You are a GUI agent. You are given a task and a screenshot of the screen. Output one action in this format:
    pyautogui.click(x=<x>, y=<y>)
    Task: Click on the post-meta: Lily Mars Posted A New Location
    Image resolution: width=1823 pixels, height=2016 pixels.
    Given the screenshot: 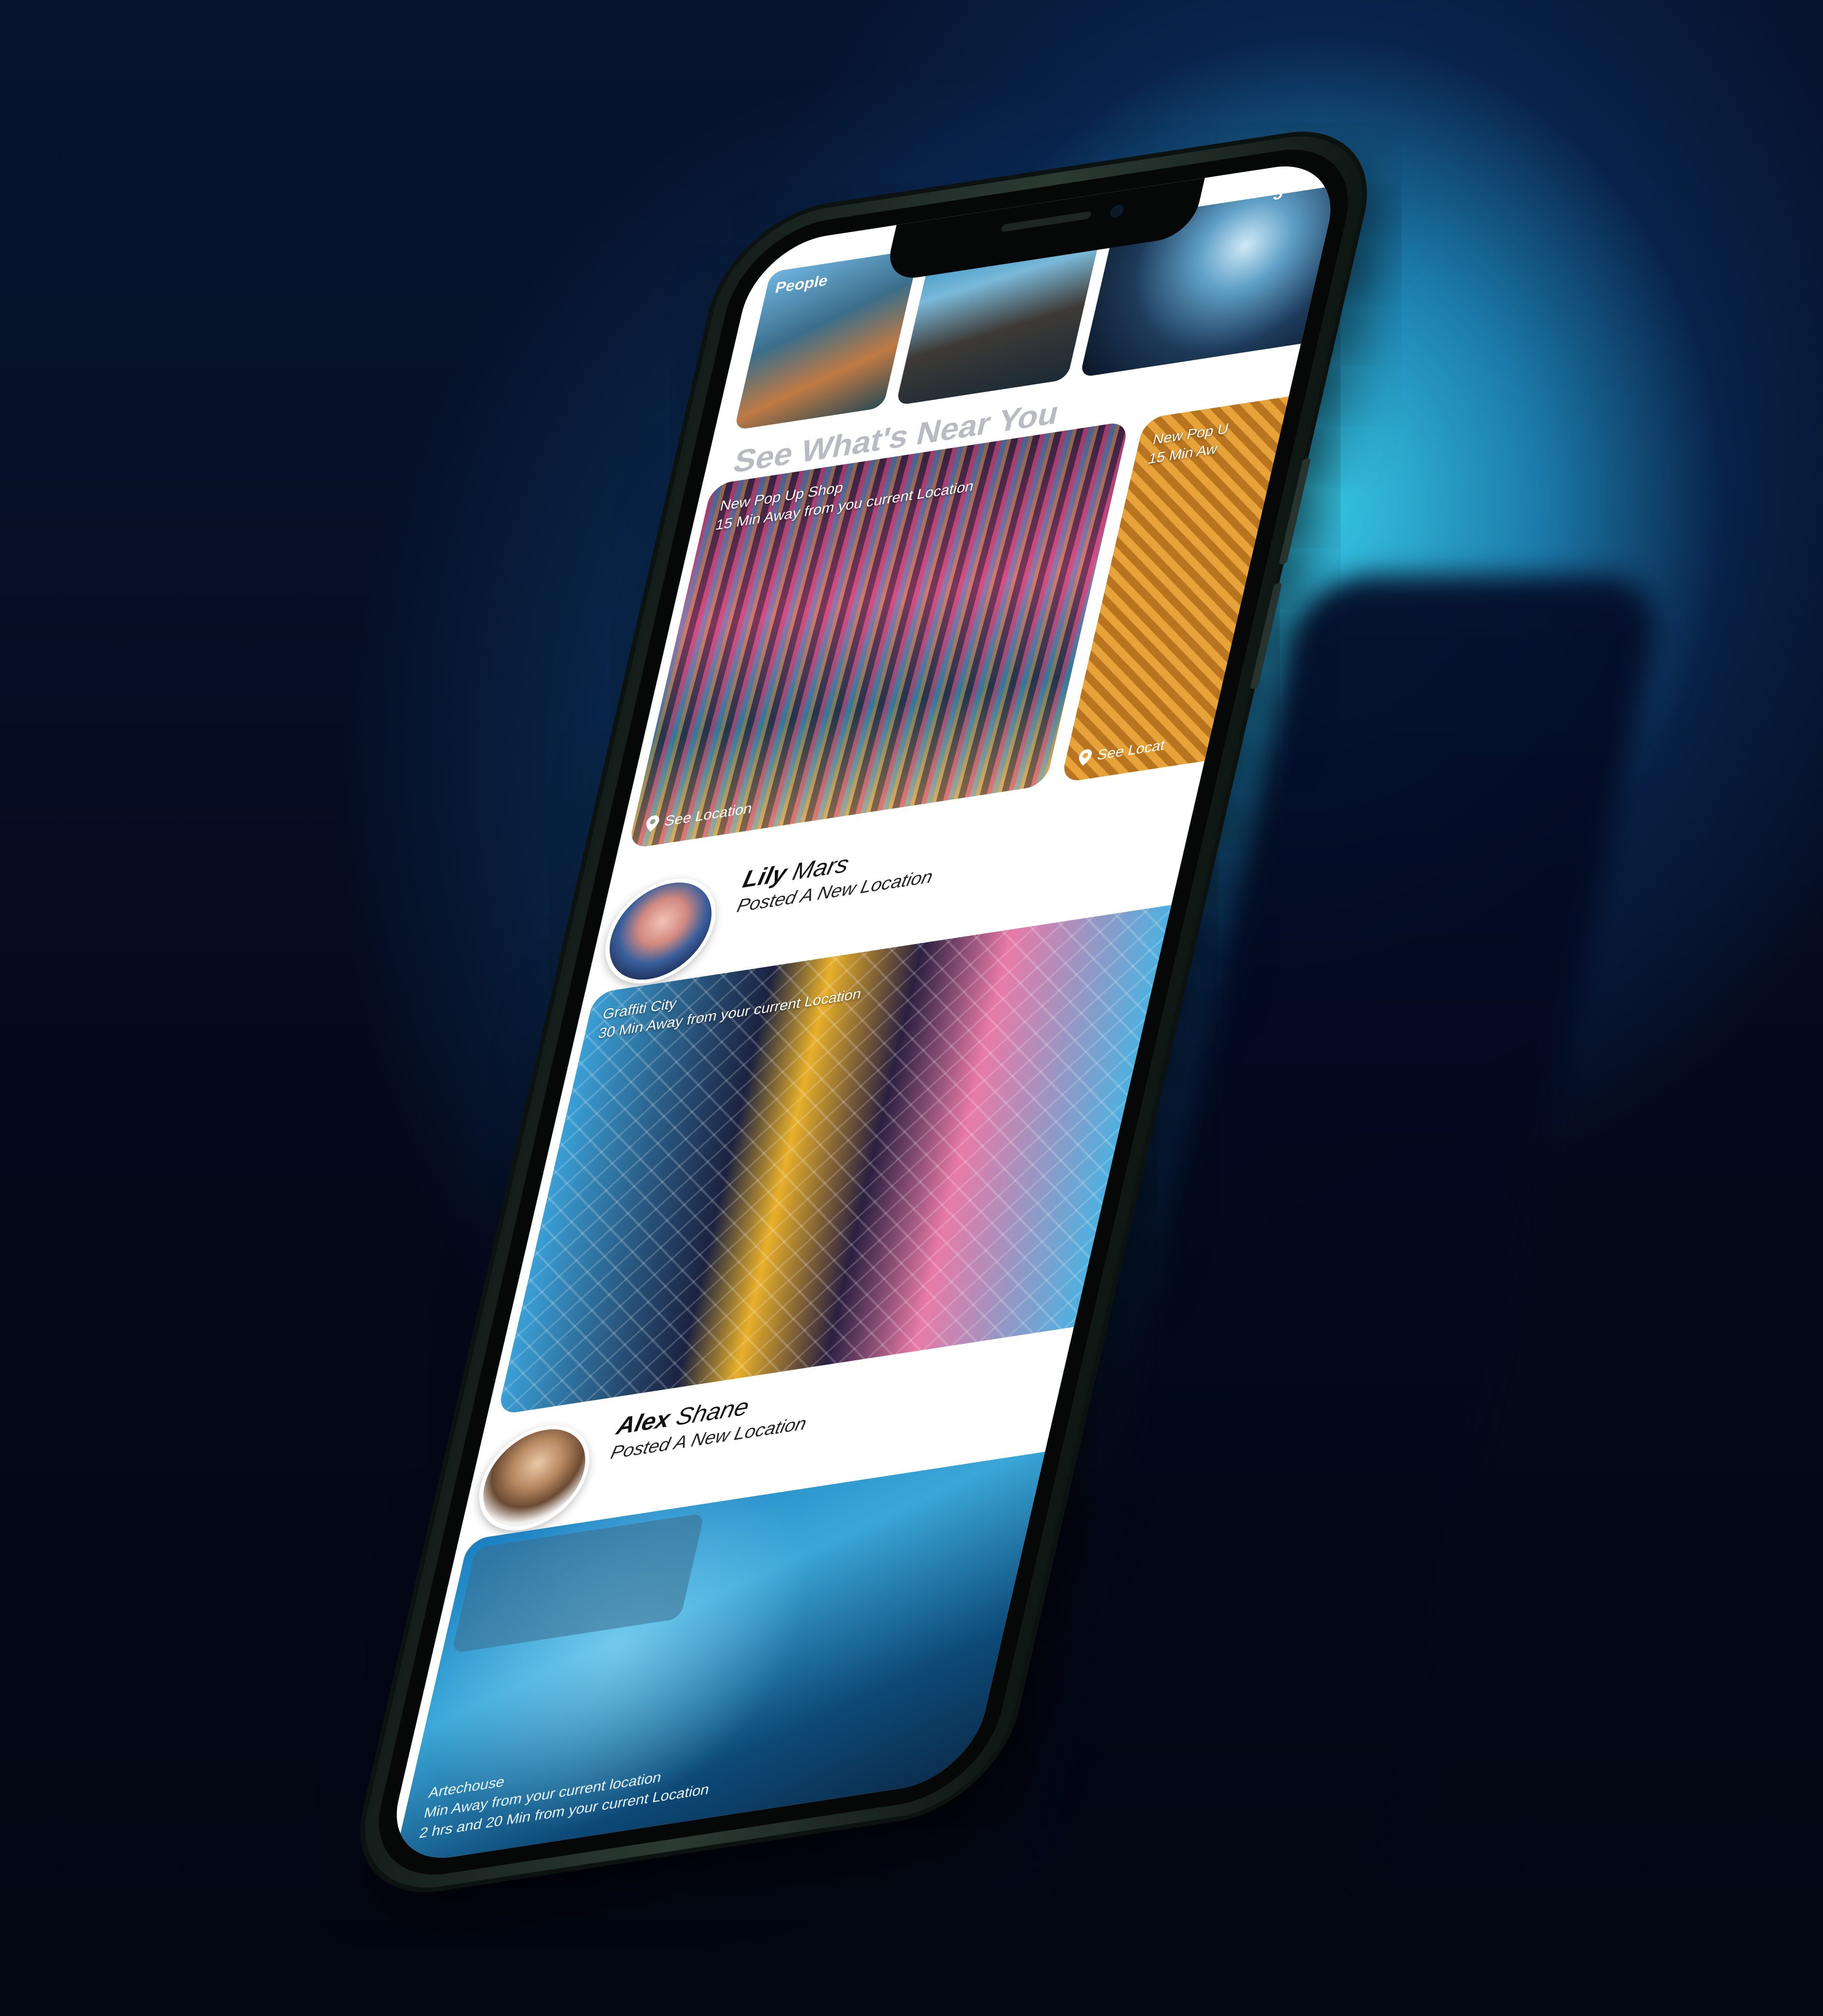 What is the action you would take?
    pyautogui.click(x=839, y=876)
    